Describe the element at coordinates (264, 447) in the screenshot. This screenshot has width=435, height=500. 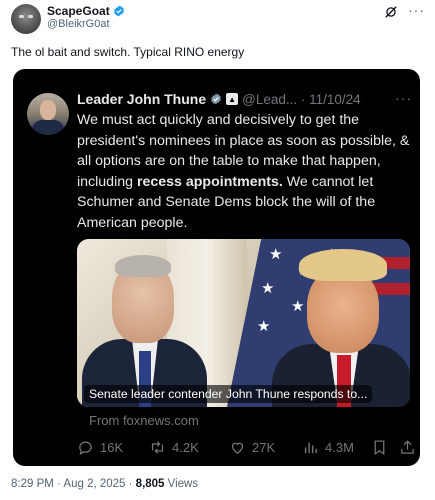
I see `like-count: 27K` at that location.